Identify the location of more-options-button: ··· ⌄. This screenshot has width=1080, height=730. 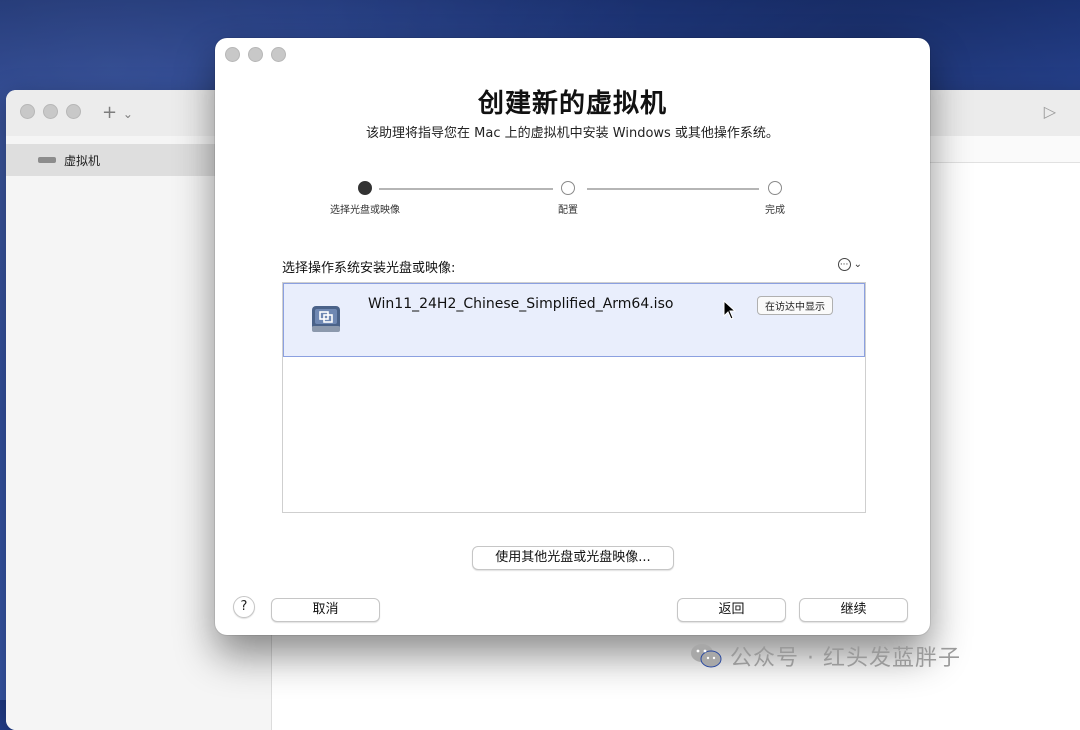
(849, 264).